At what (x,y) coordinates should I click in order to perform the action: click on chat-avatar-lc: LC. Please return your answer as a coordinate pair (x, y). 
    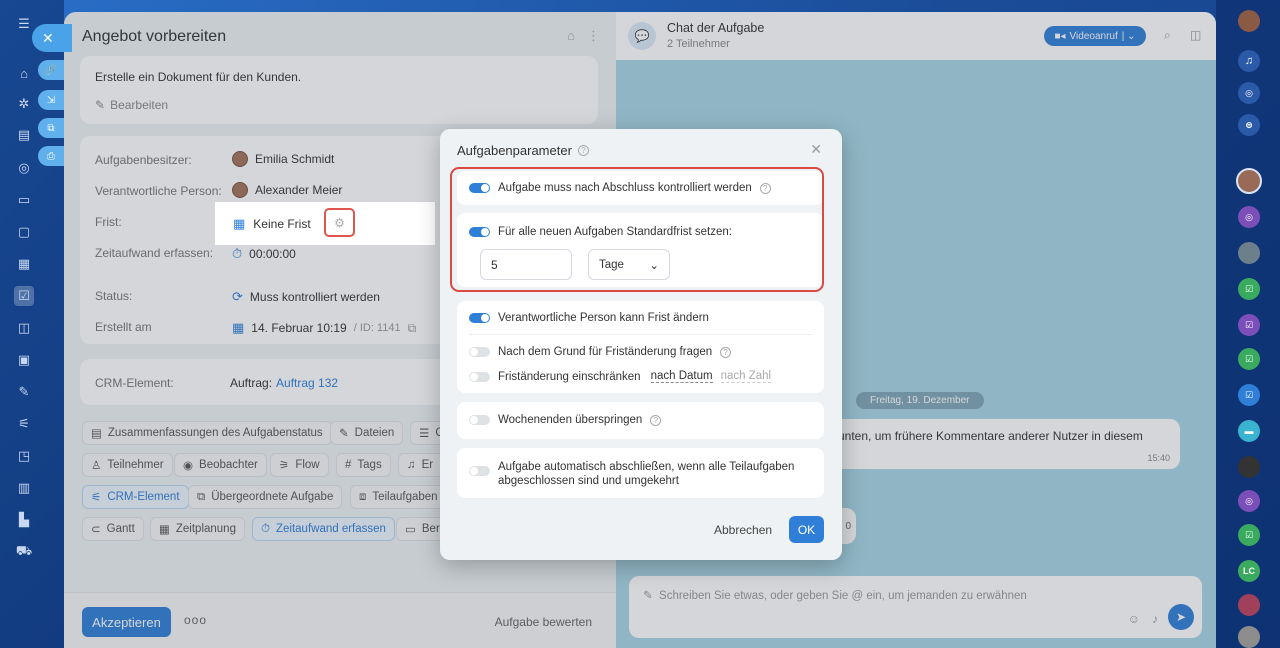
    Looking at the image, I should click on (1249, 571).